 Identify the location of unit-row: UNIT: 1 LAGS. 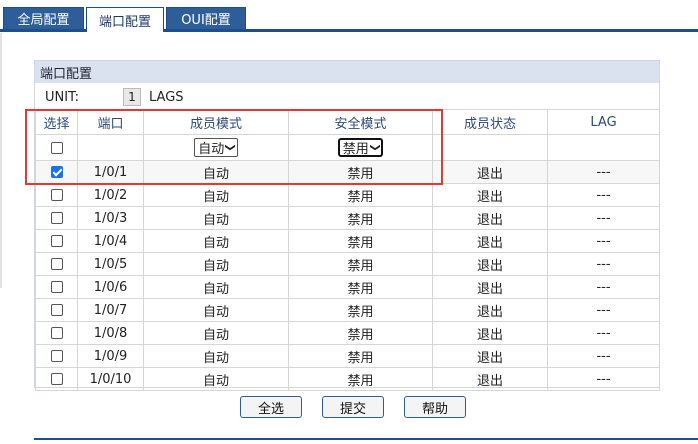
(347, 97).